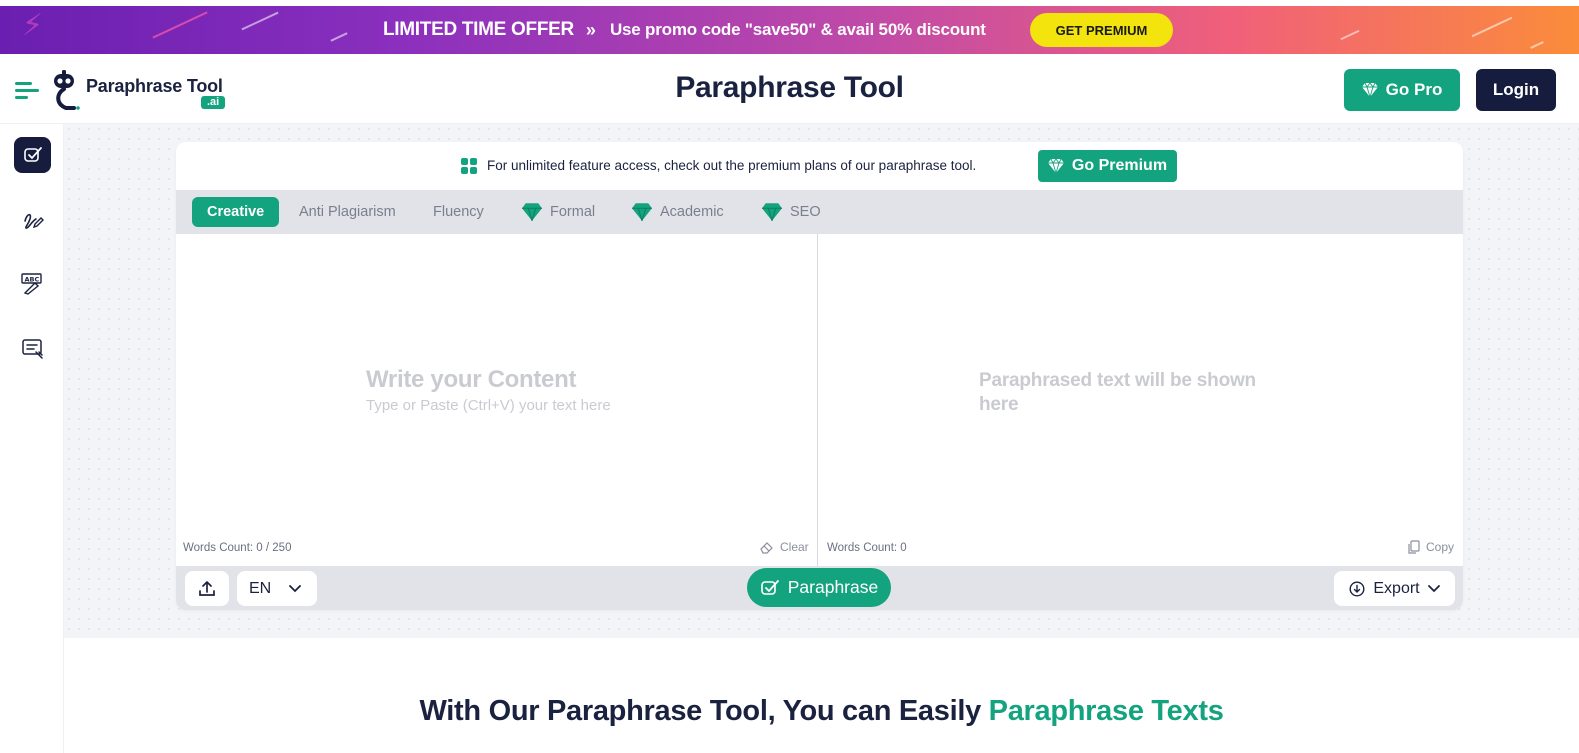  I want to click on tab-label: Creative, so click(236, 212).